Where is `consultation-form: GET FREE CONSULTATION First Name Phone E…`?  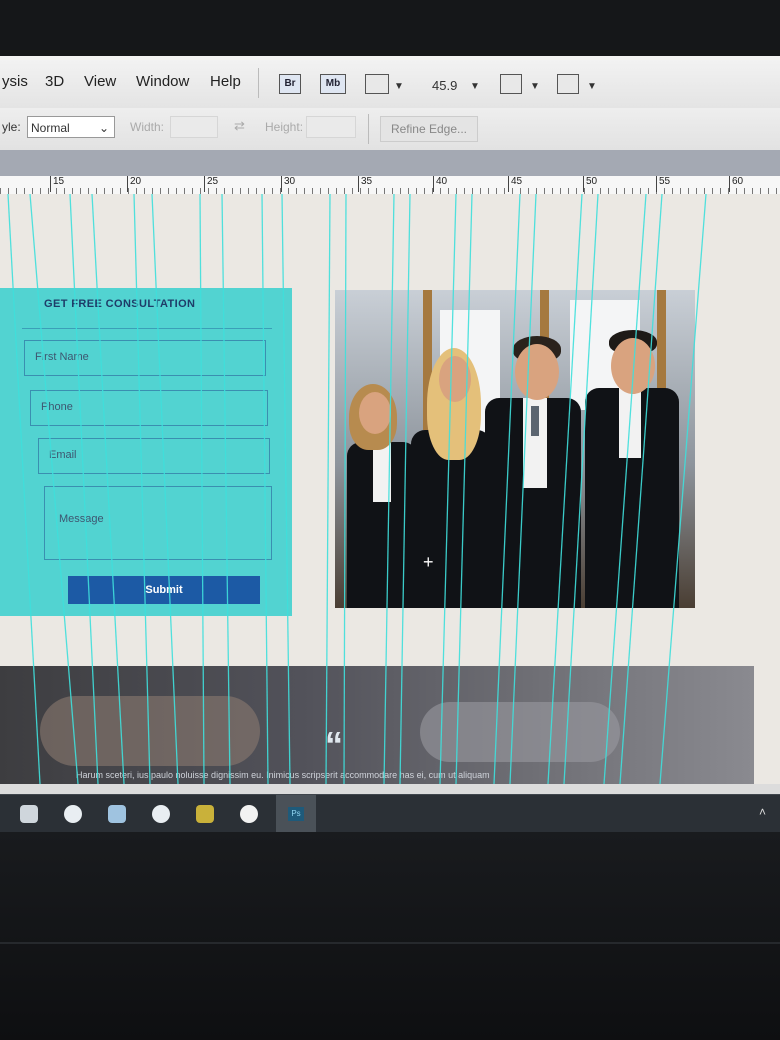
consultation-form: GET FREE CONSULTATION First Name Phone E… is located at coordinates (146, 452).